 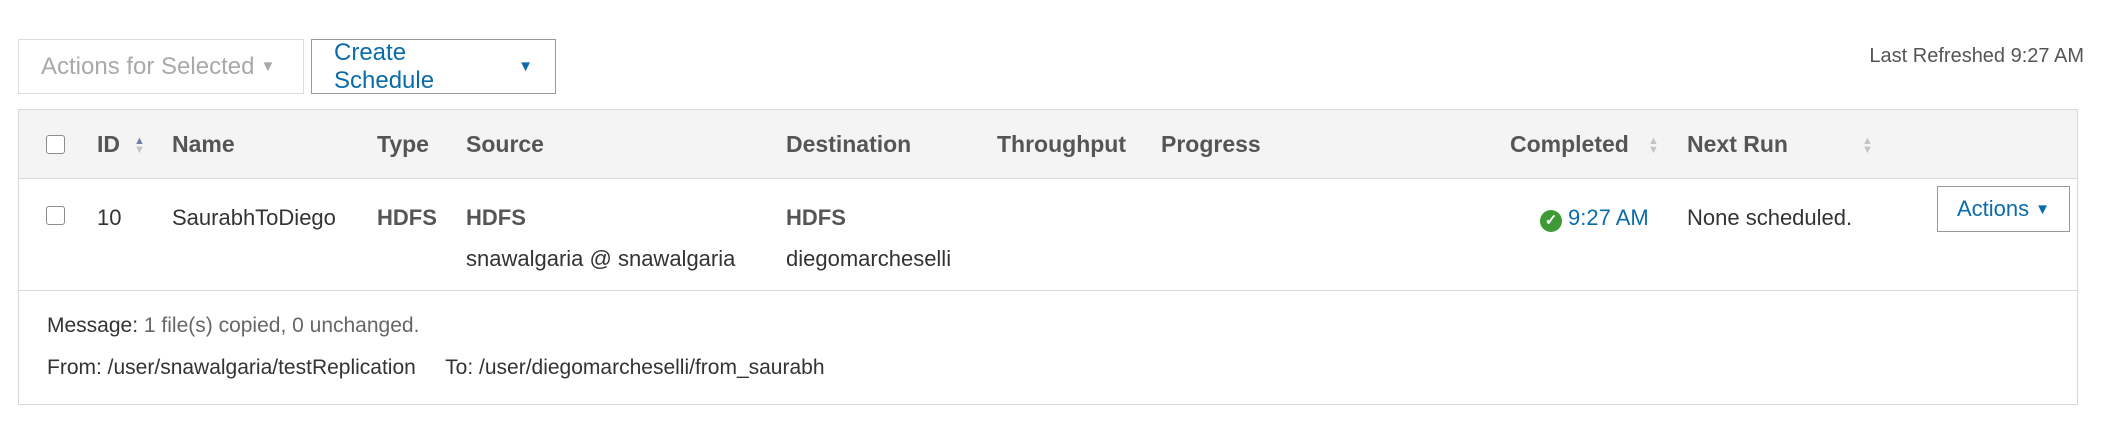 I want to click on row-actions-button: Actions ▼, so click(x=2003, y=209).